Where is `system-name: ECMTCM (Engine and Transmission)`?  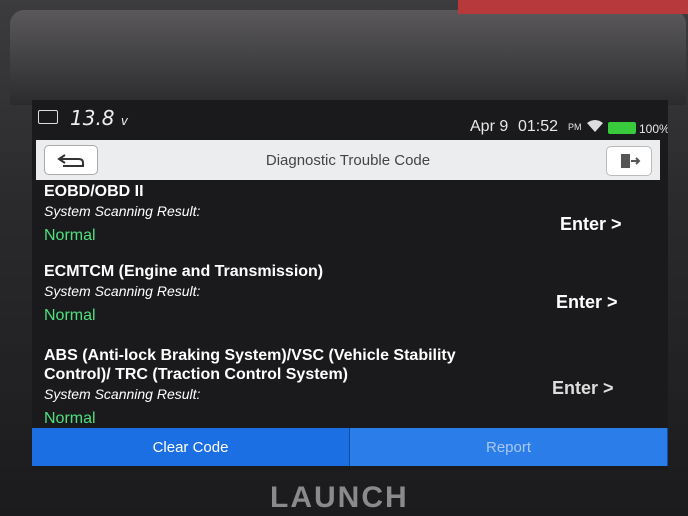 system-name: ECMTCM (Engine and Transmission) is located at coordinates (184, 271).